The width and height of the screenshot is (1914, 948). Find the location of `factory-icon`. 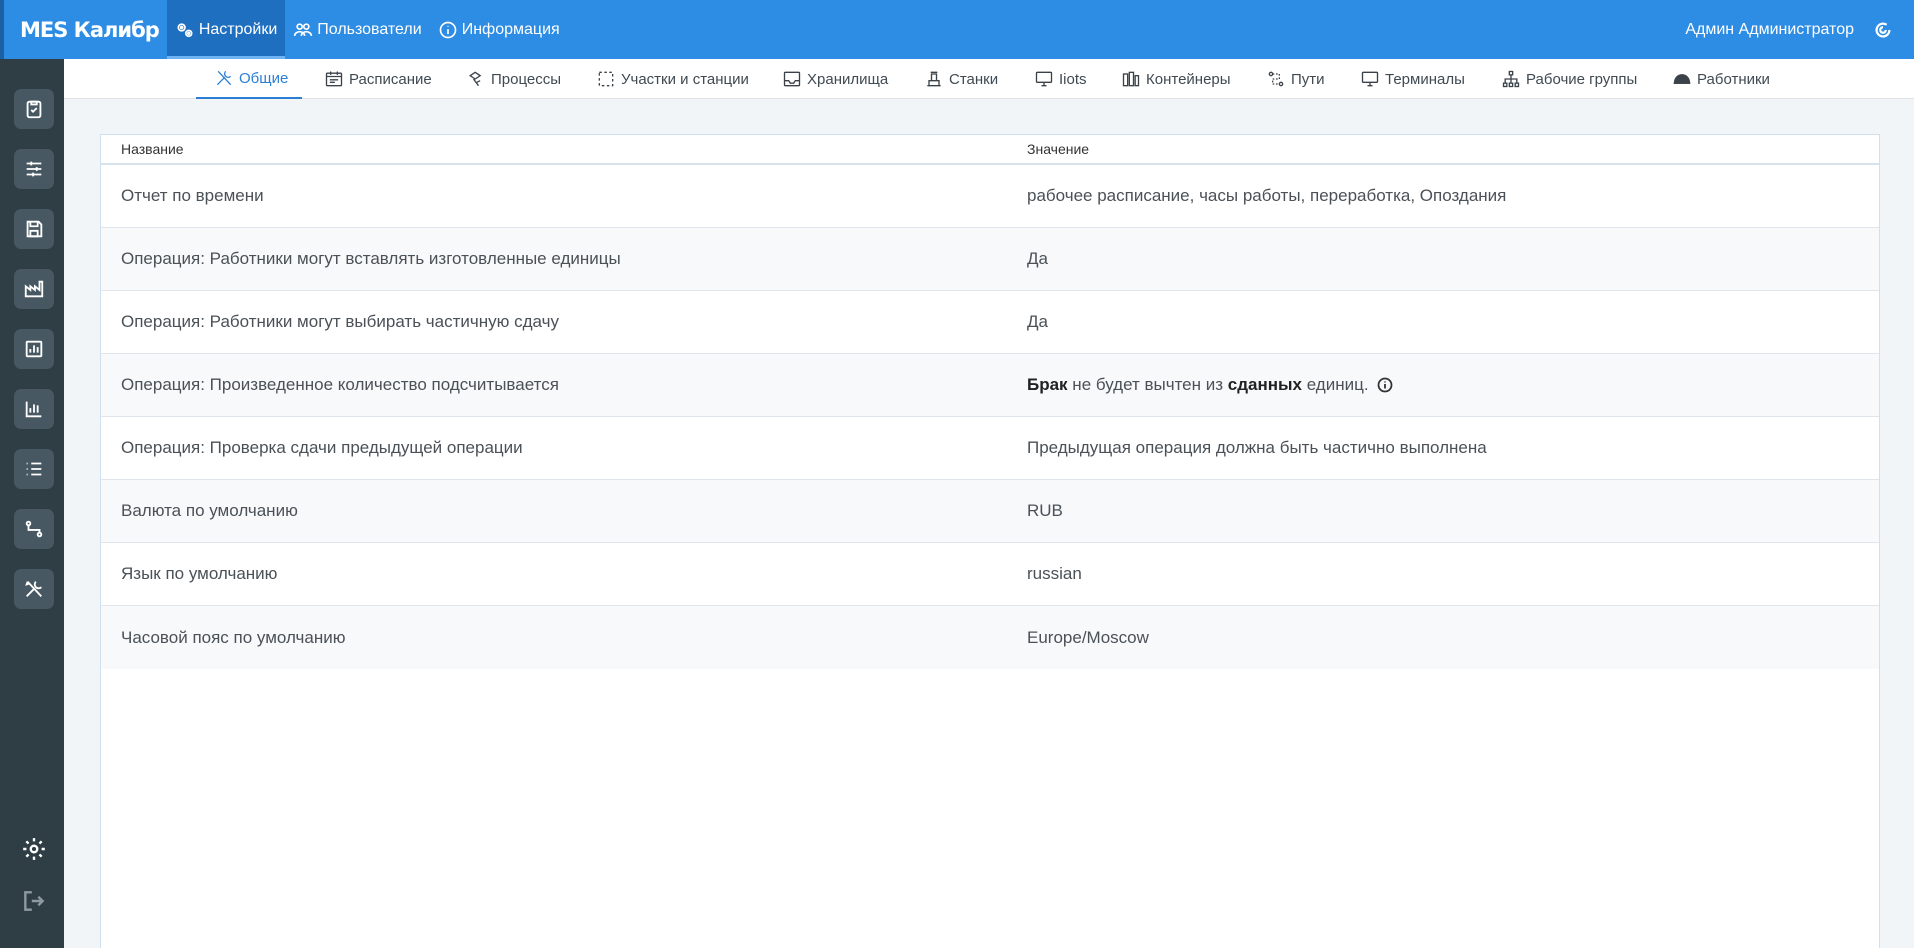

factory-icon is located at coordinates (34, 289).